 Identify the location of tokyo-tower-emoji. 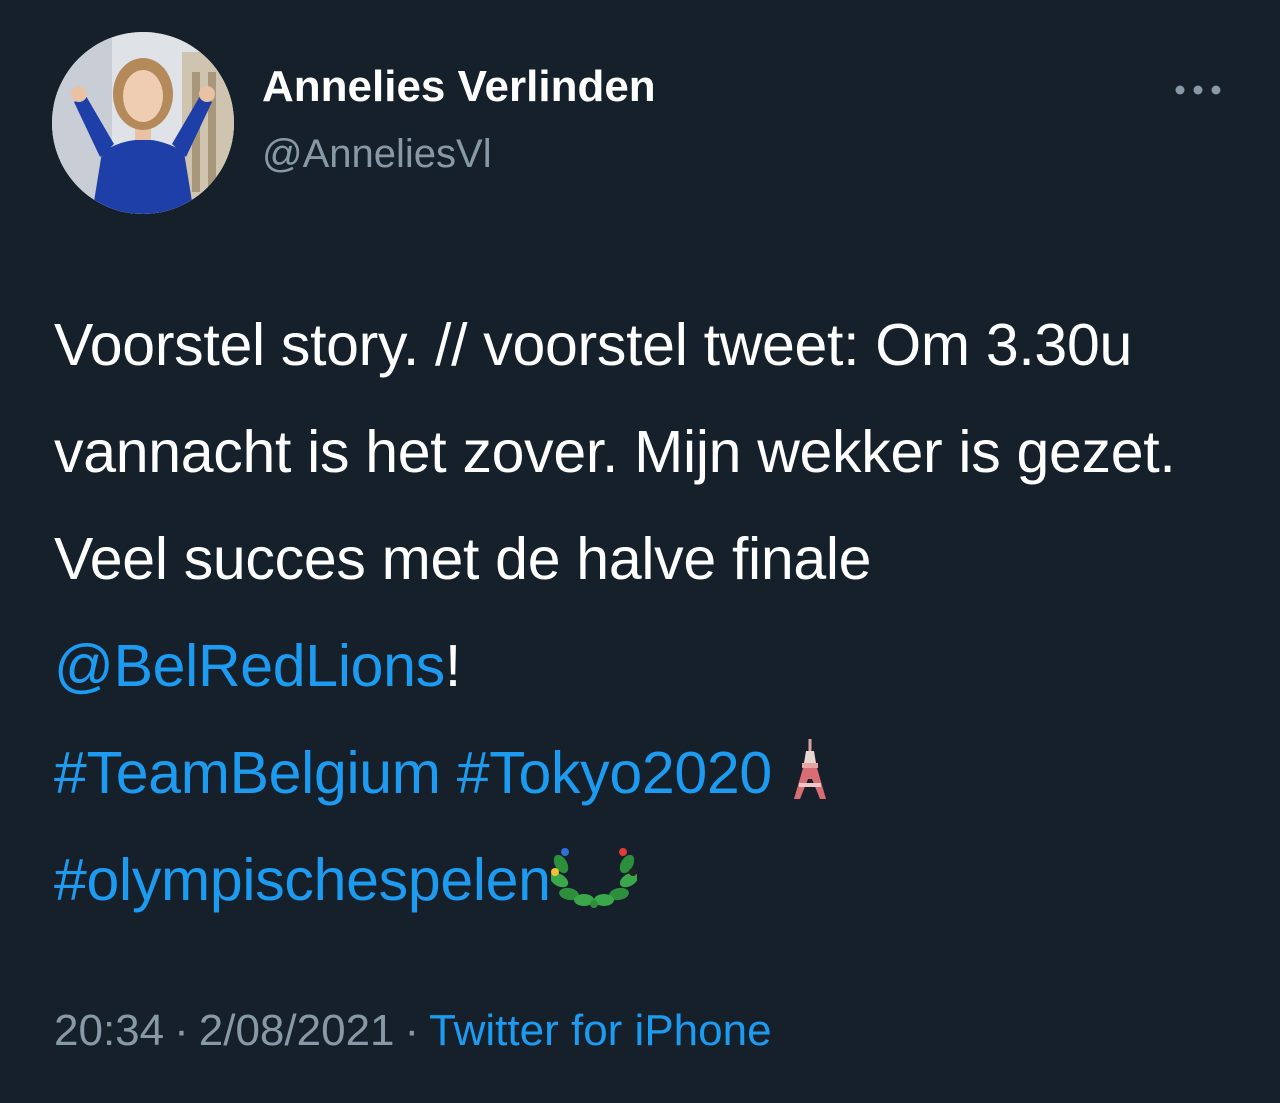
(810, 770).